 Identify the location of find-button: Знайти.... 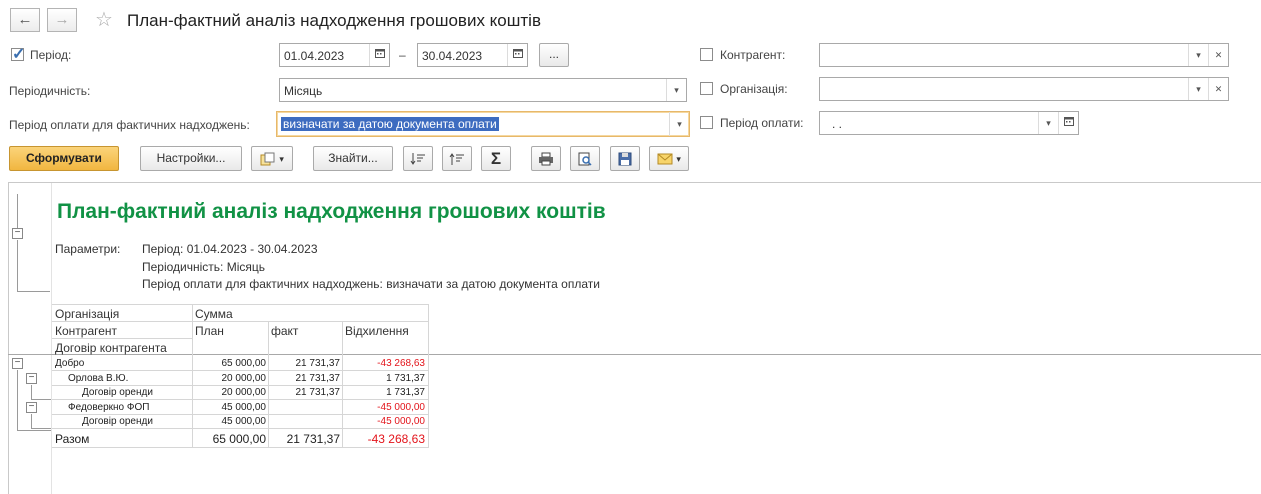
(353, 158).